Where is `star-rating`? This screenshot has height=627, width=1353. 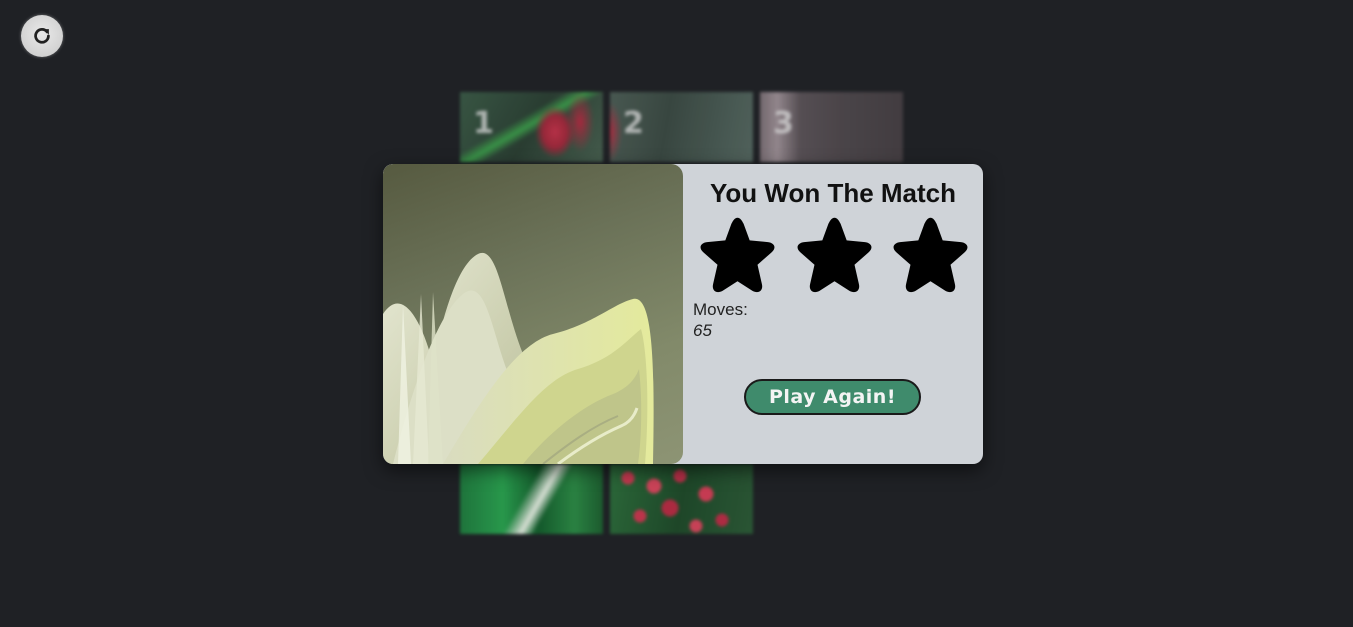
star-rating is located at coordinates (834, 256).